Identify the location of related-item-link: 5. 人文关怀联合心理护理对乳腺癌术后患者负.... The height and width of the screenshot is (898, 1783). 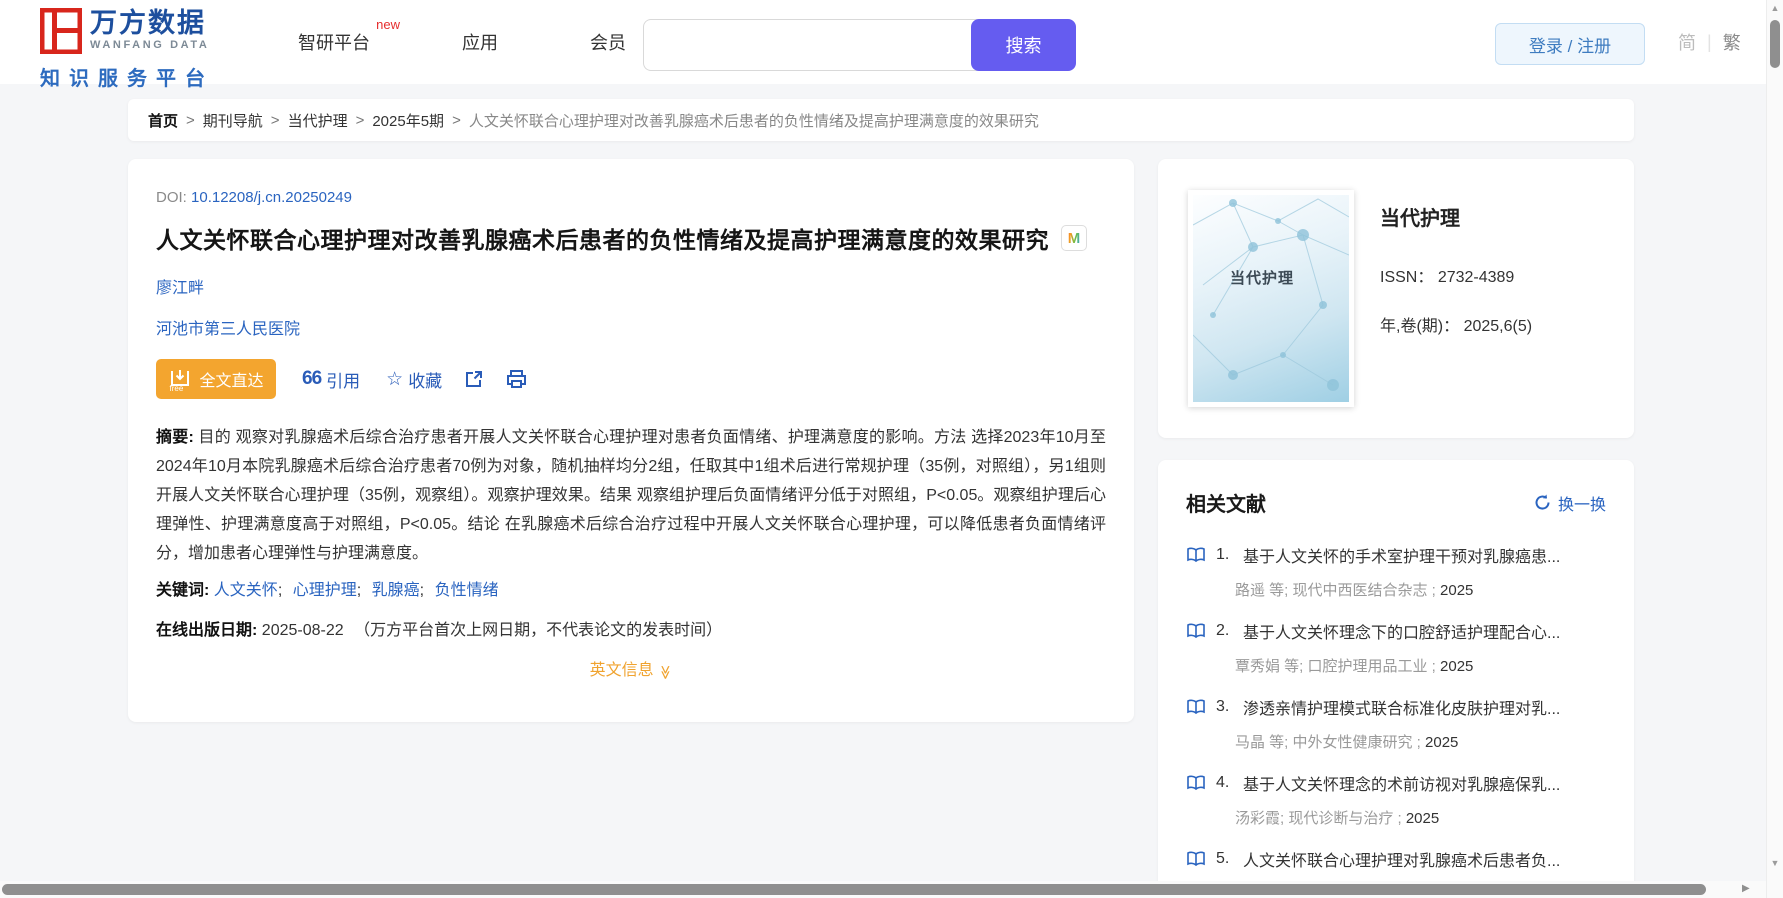
(1396, 859).